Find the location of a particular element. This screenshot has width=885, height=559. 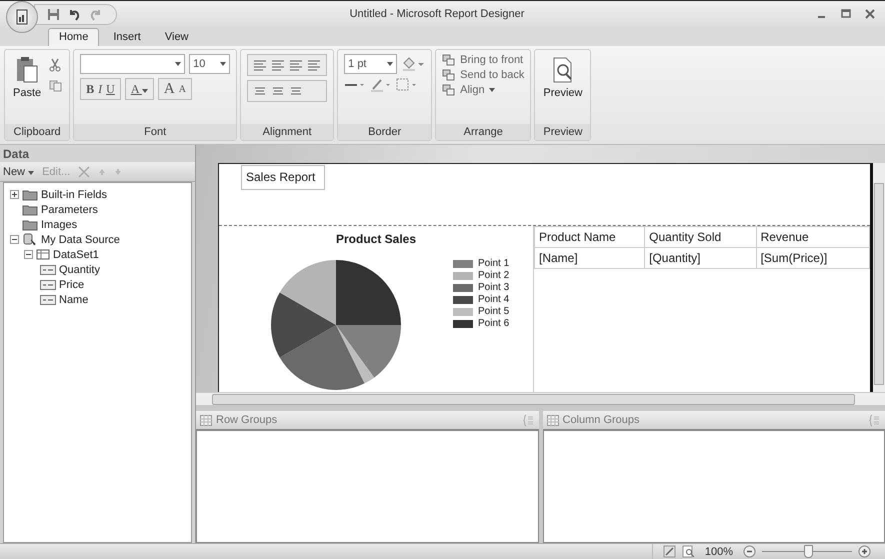

preview-view-icon is located at coordinates (688, 551).